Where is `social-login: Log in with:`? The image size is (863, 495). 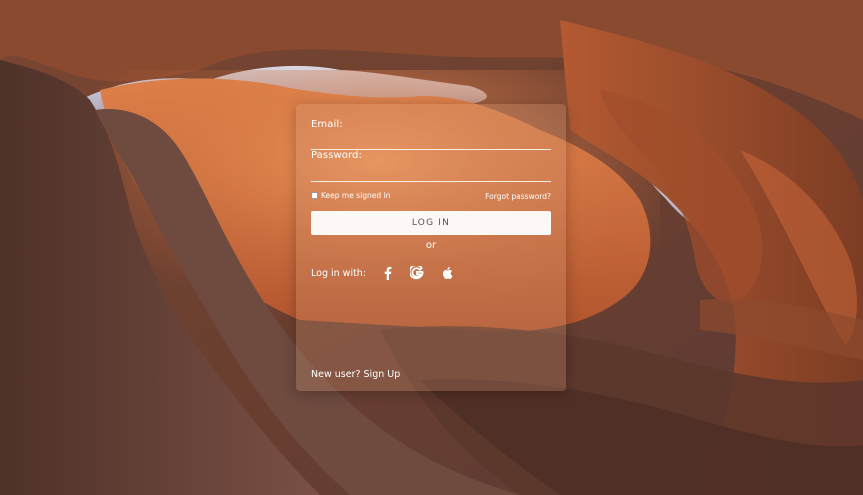 social-login: Log in with: is located at coordinates (390, 273).